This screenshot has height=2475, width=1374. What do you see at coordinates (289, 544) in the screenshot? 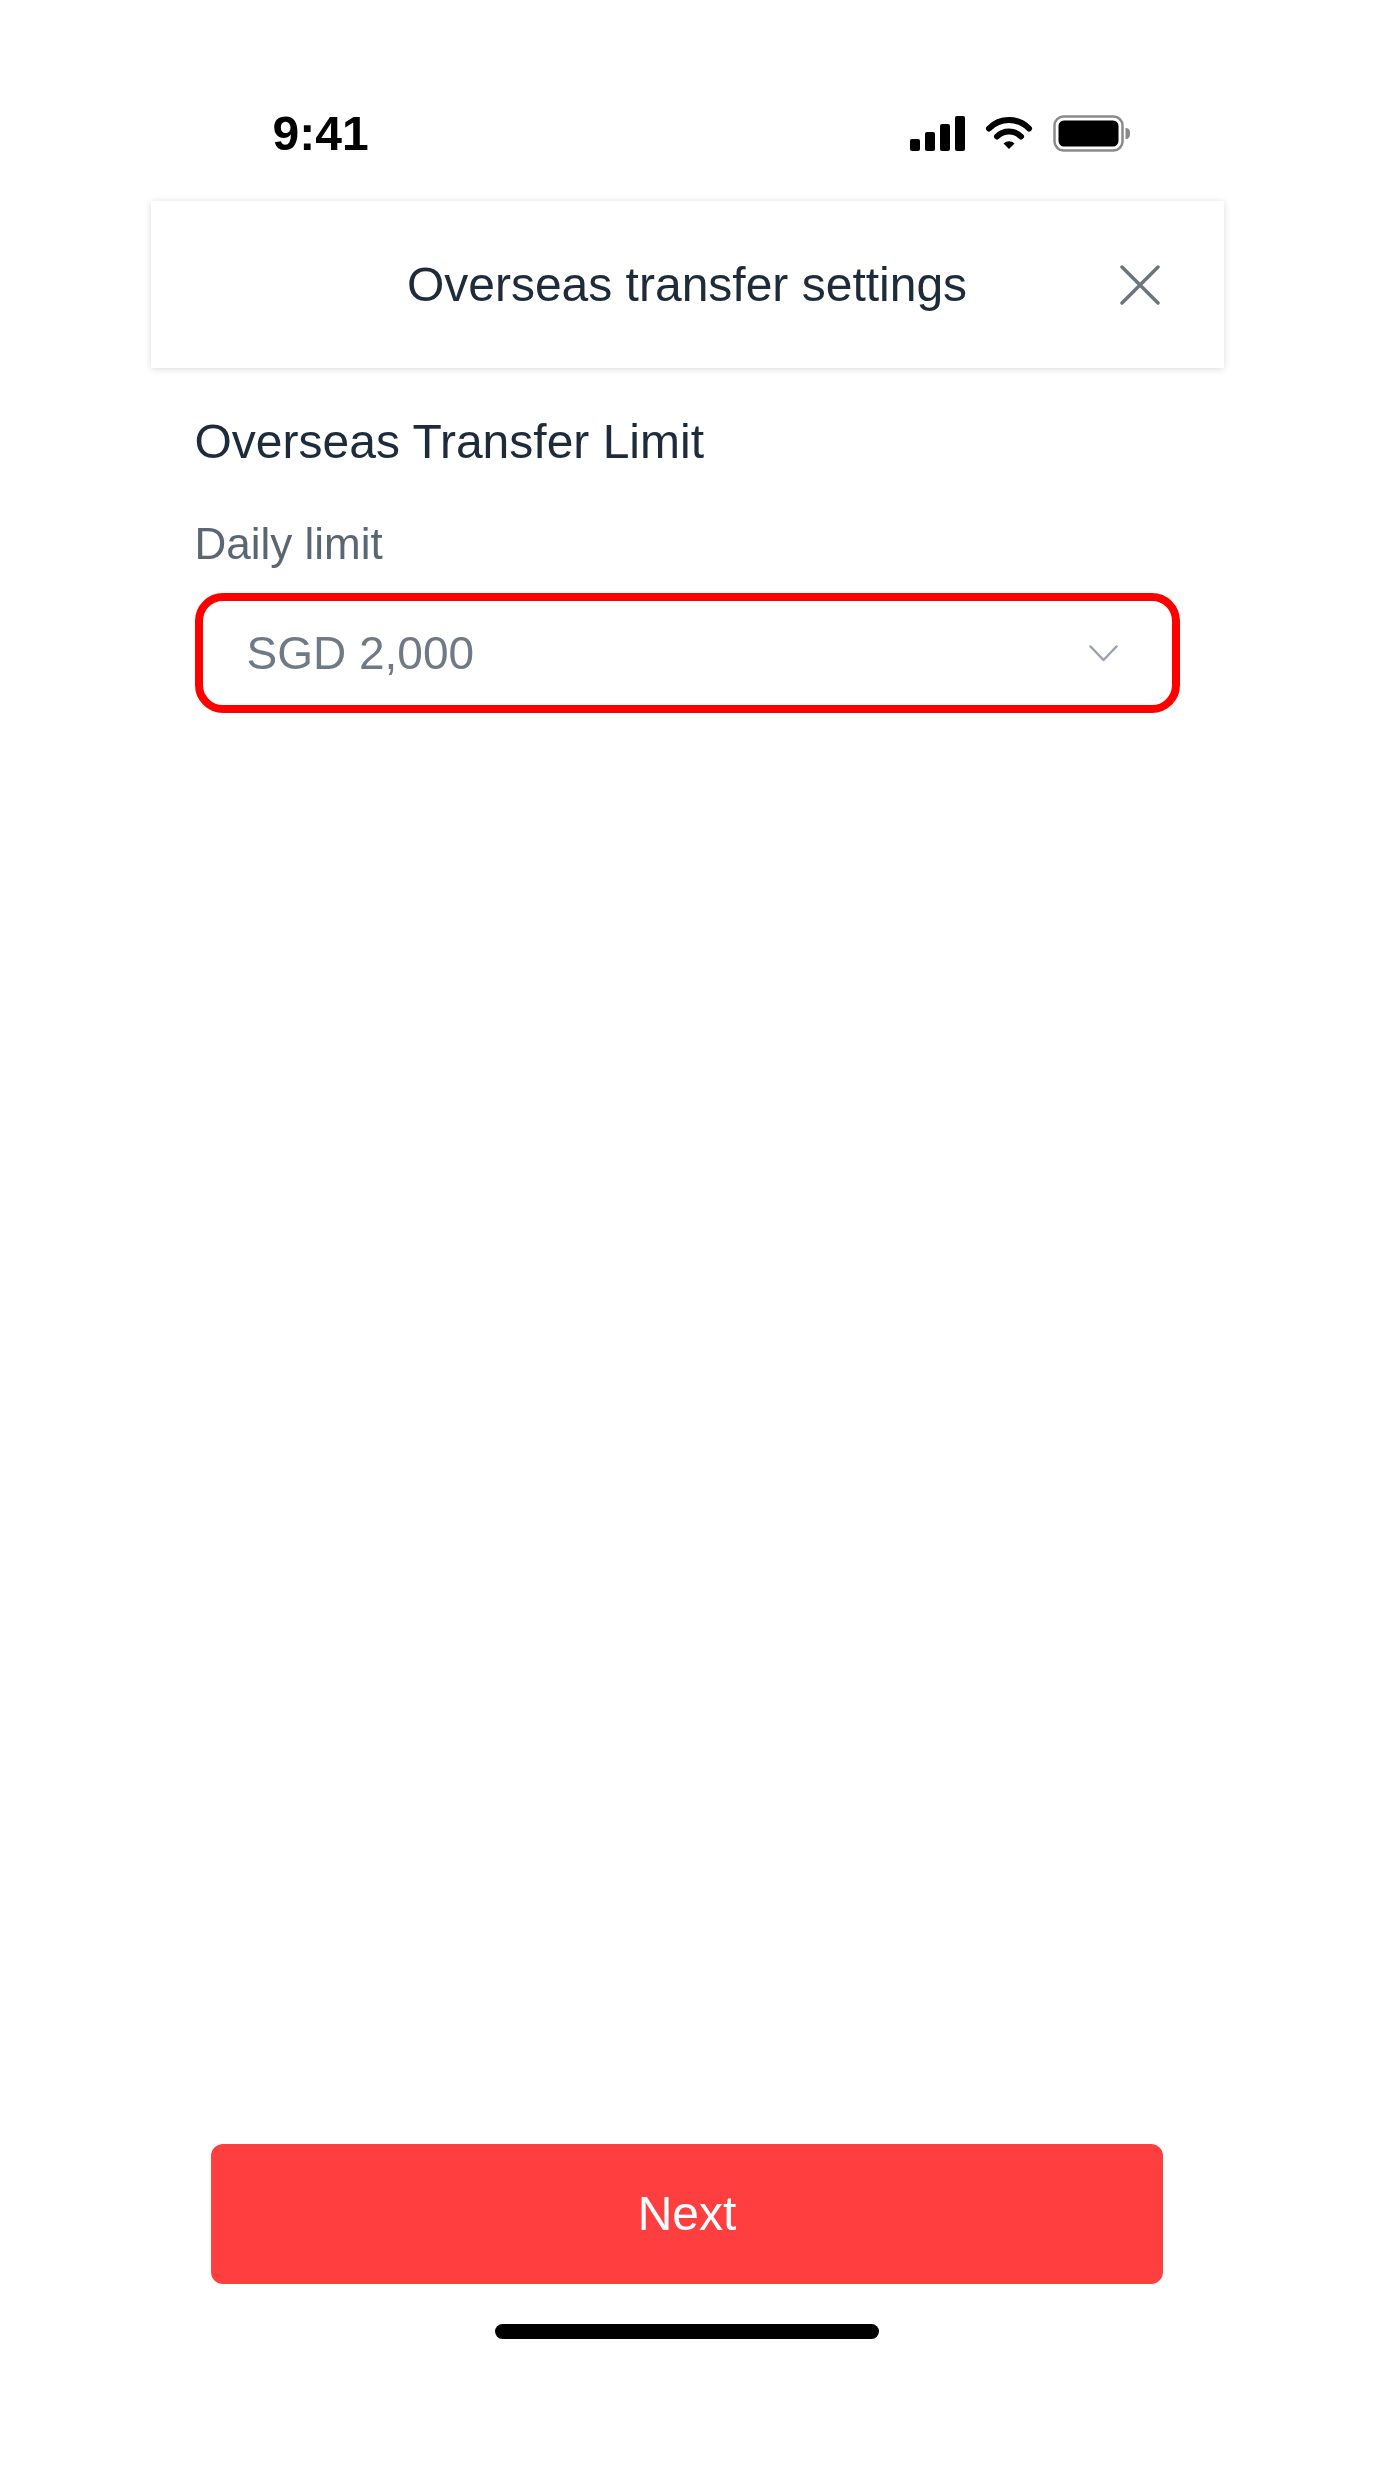
I see `field-label: Daily limit` at bounding box center [289, 544].